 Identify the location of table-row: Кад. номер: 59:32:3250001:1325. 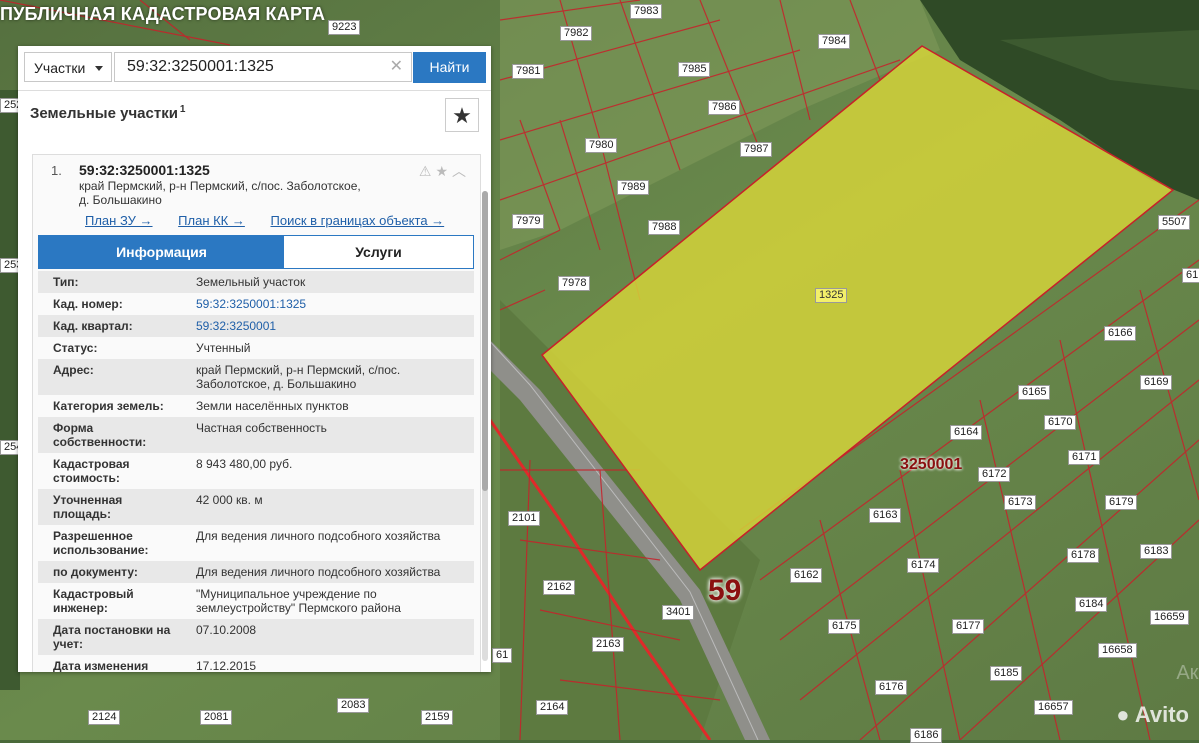
(256, 304).